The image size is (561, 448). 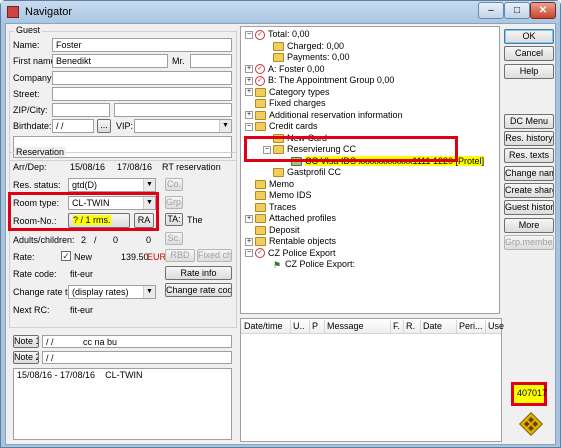 What do you see at coordinates (73, 126) in the screenshot?
I see `birthdate-field: / /` at bounding box center [73, 126].